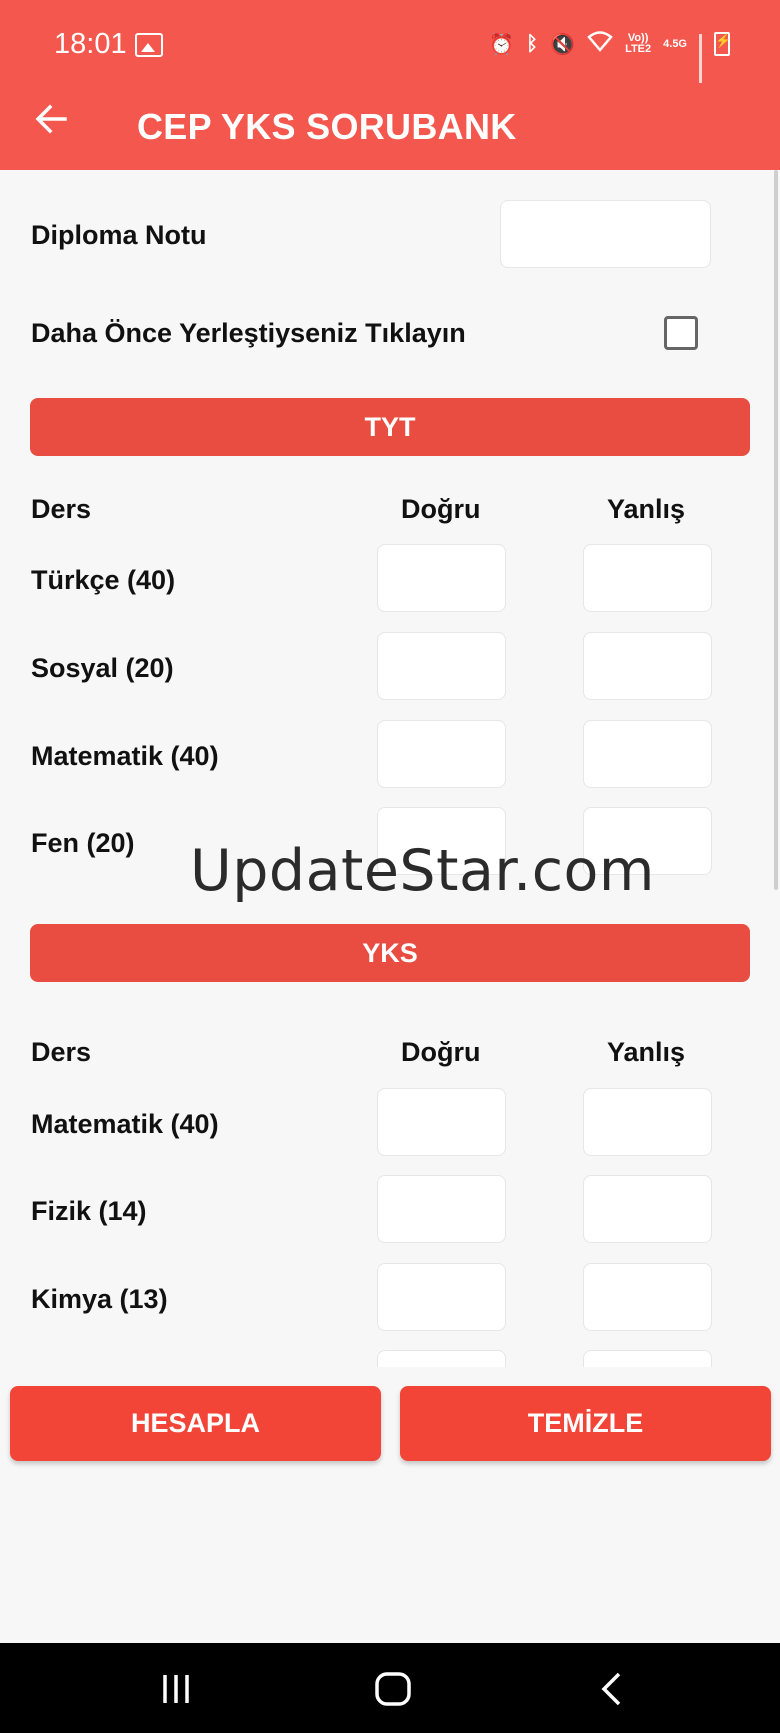  Describe the element at coordinates (532, 43) in the screenshot. I see `bluetooth-icon: ᛒ` at that location.